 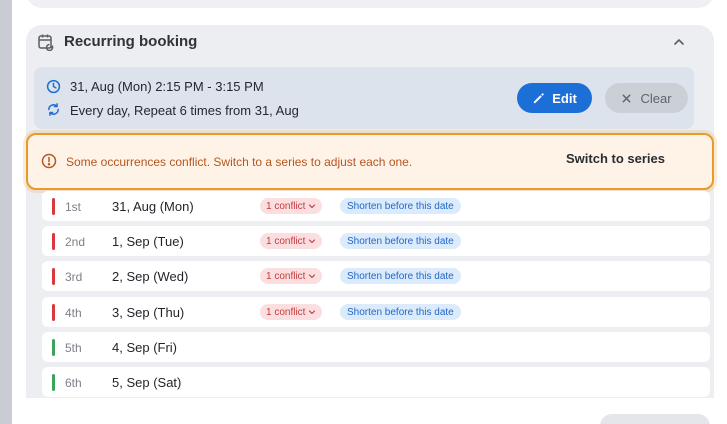 What do you see at coordinates (75, 242) in the screenshot?
I see `occurrence-ordinal: 2nd` at bounding box center [75, 242].